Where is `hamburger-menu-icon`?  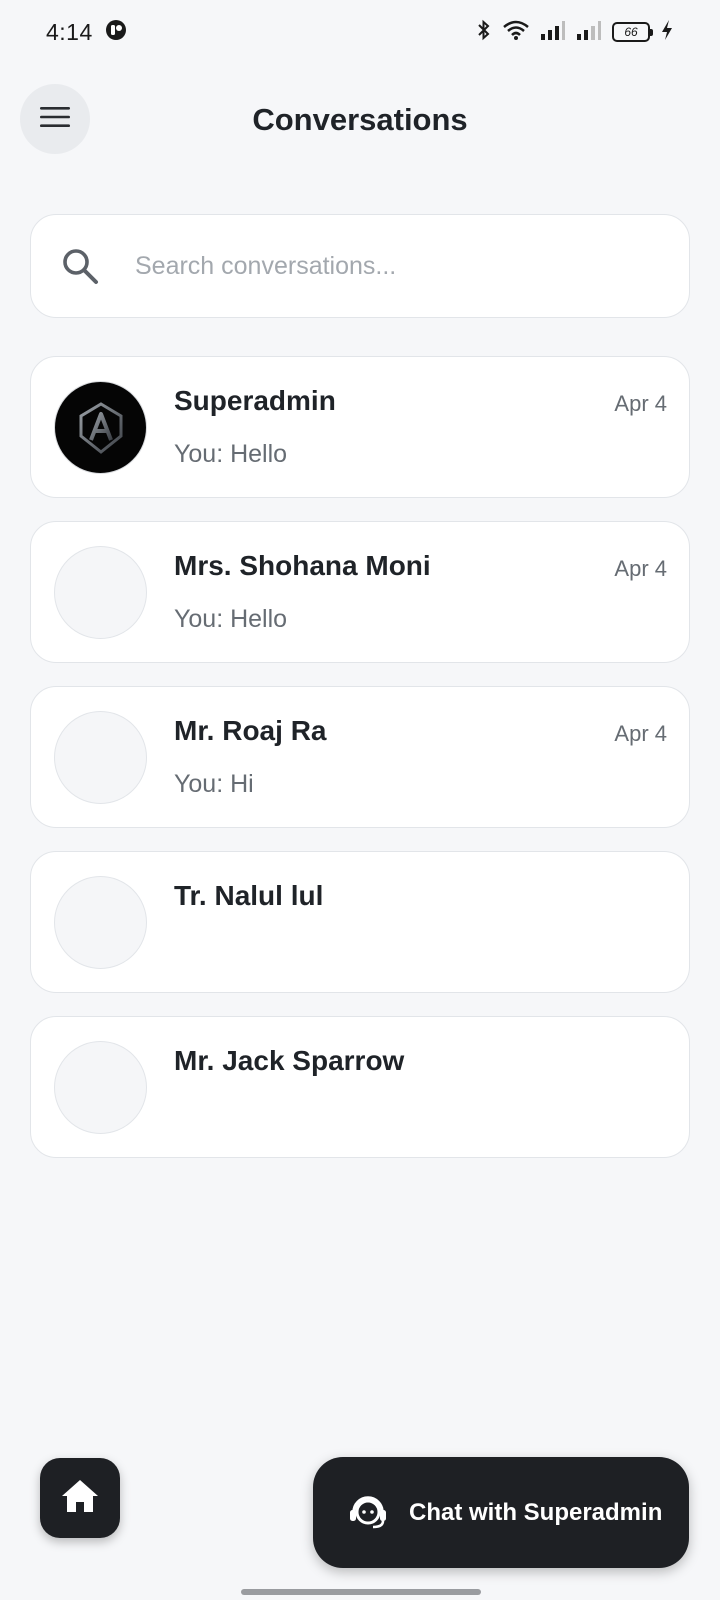
hamburger-menu-icon is located at coordinates (55, 119).